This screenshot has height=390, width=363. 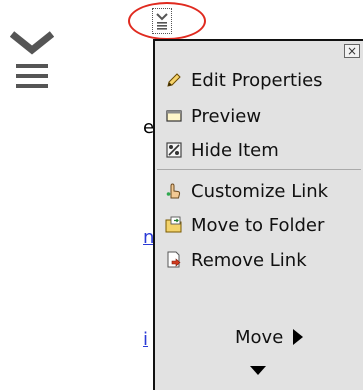 What do you see at coordinates (174, 259) in the screenshot?
I see `remove-link-icon` at bounding box center [174, 259].